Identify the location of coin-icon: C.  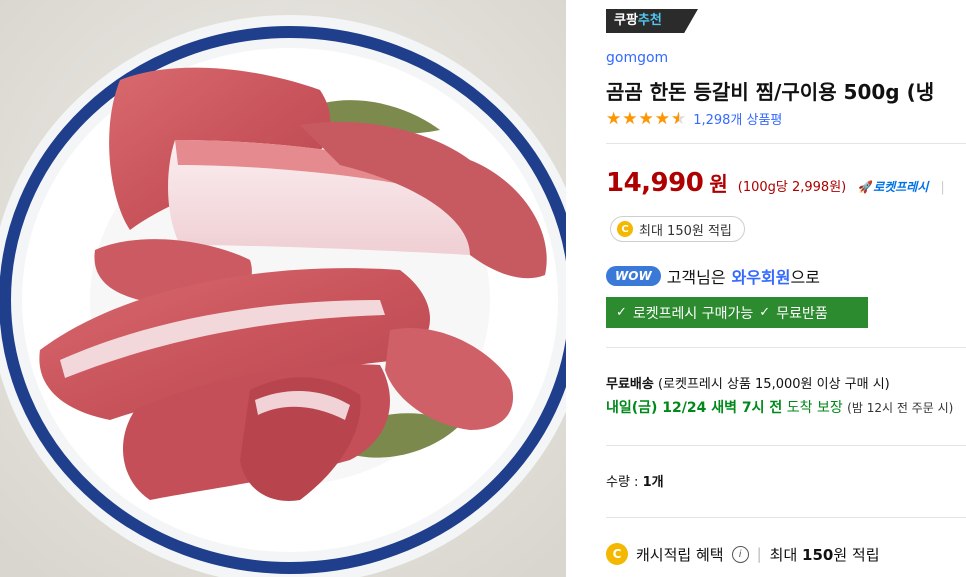
(625, 229).